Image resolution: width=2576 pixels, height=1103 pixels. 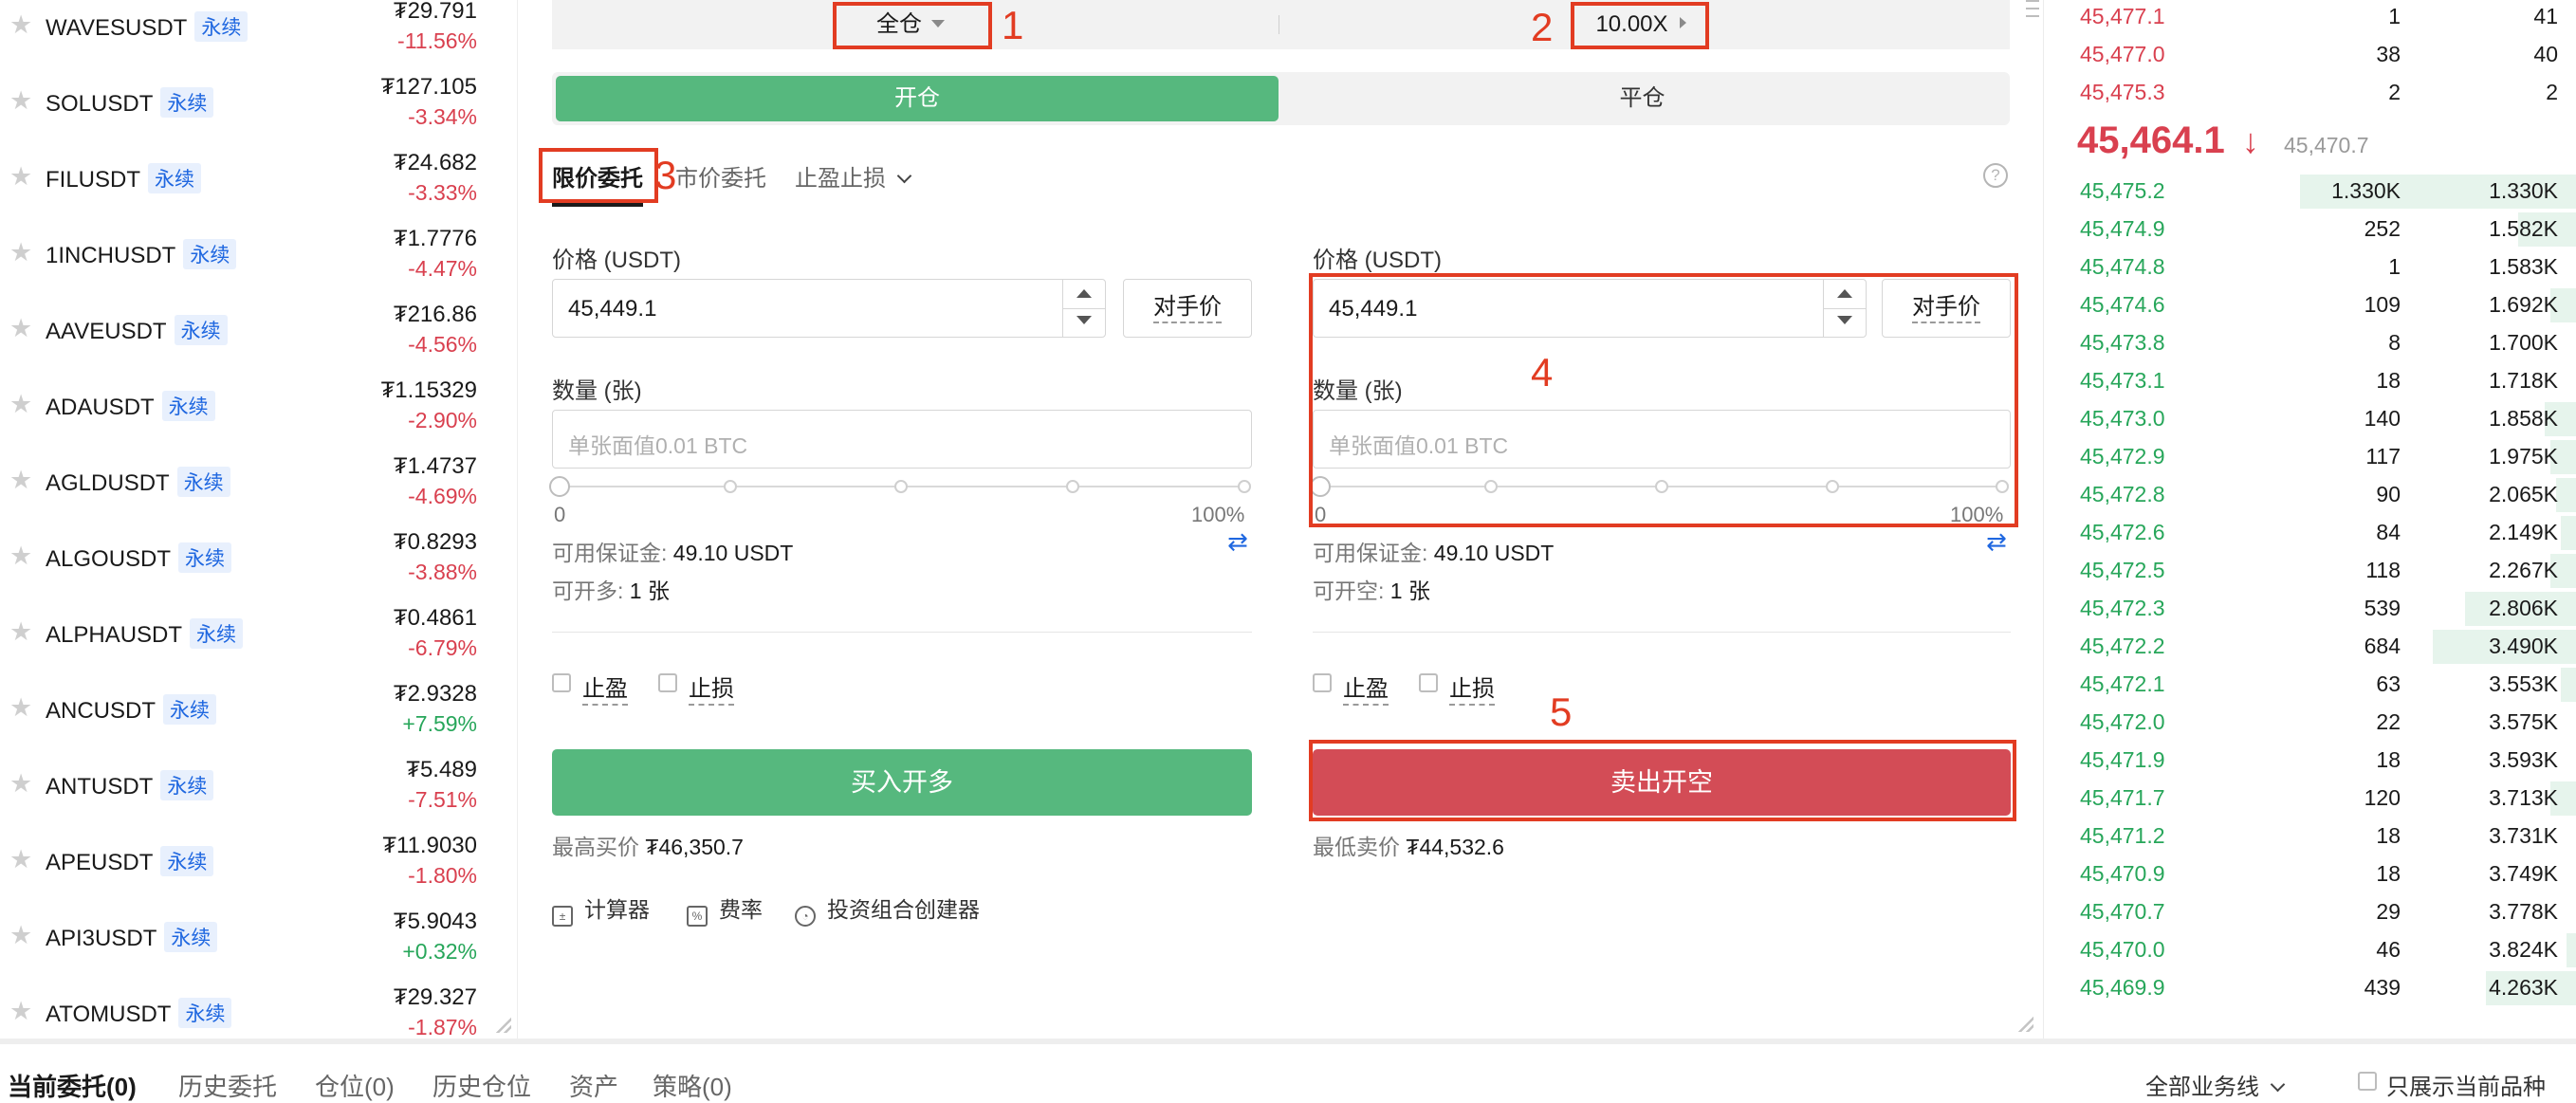 What do you see at coordinates (2367, 1081) in the screenshot?
I see `only-current-symbol-checkbox` at bounding box center [2367, 1081].